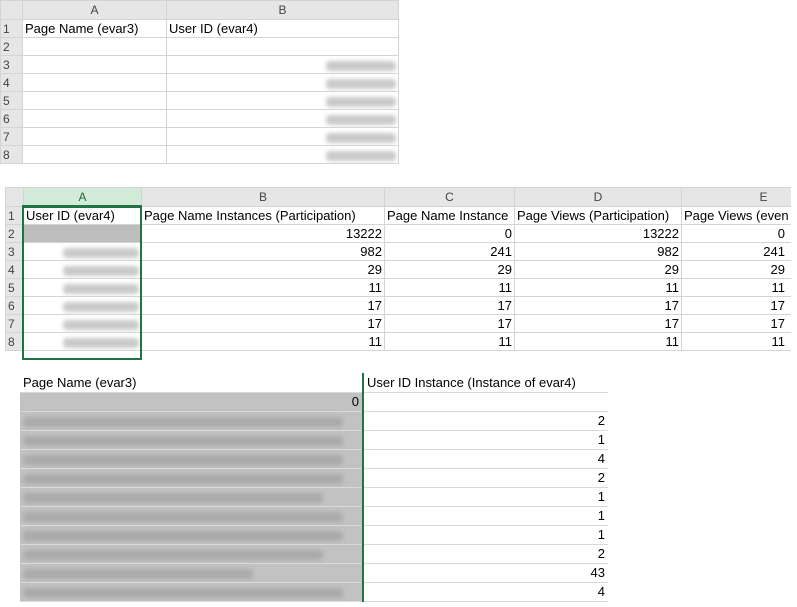  I want to click on row-header: 8, so click(11, 154).